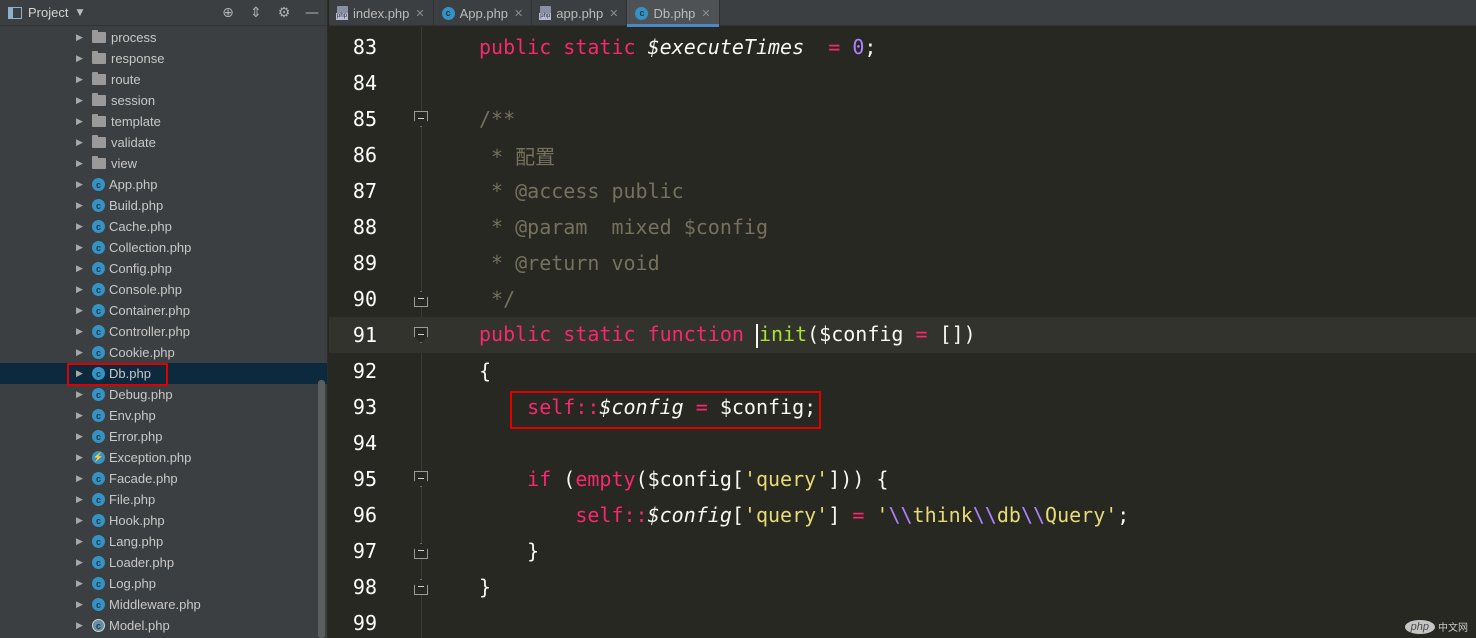 This screenshot has width=1476, height=638. I want to click on collapse-all-icon: ⇕, so click(256, 13).